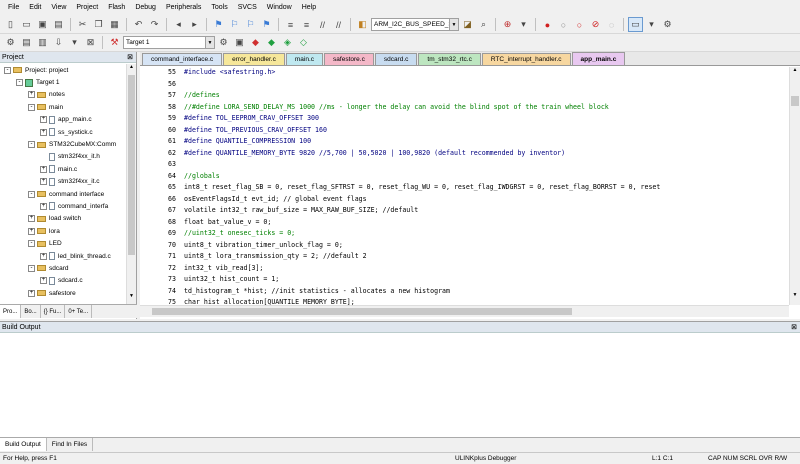  What do you see at coordinates (63, 256) in the screenshot?
I see `tree-item: + led_blink_thread.c` at bounding box center [63, 256].